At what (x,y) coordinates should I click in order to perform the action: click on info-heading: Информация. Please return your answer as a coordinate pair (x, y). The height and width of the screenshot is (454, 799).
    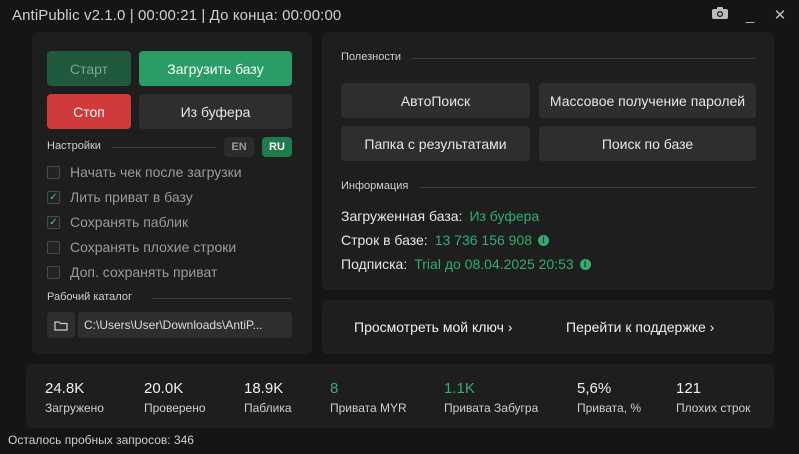
    Looking at the image, I should click on (375, 186).